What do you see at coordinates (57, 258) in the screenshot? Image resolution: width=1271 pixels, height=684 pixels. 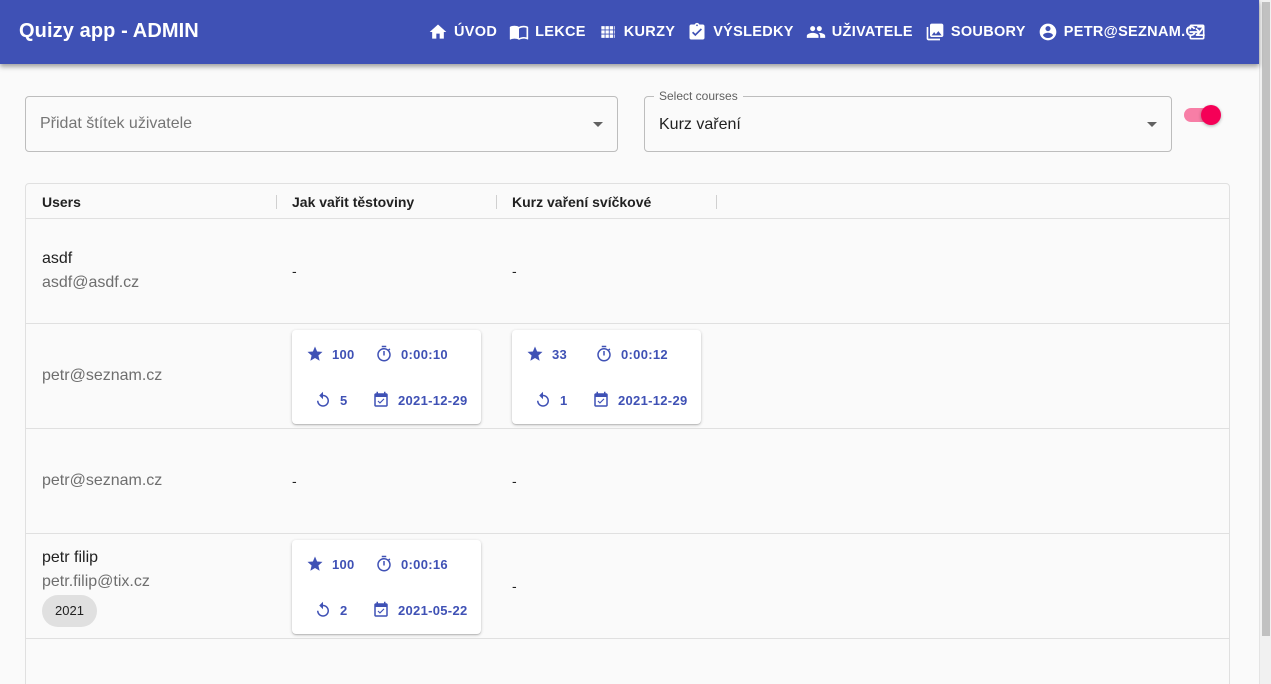 I see `user-name: asdf` at bounding box center [57, 258].